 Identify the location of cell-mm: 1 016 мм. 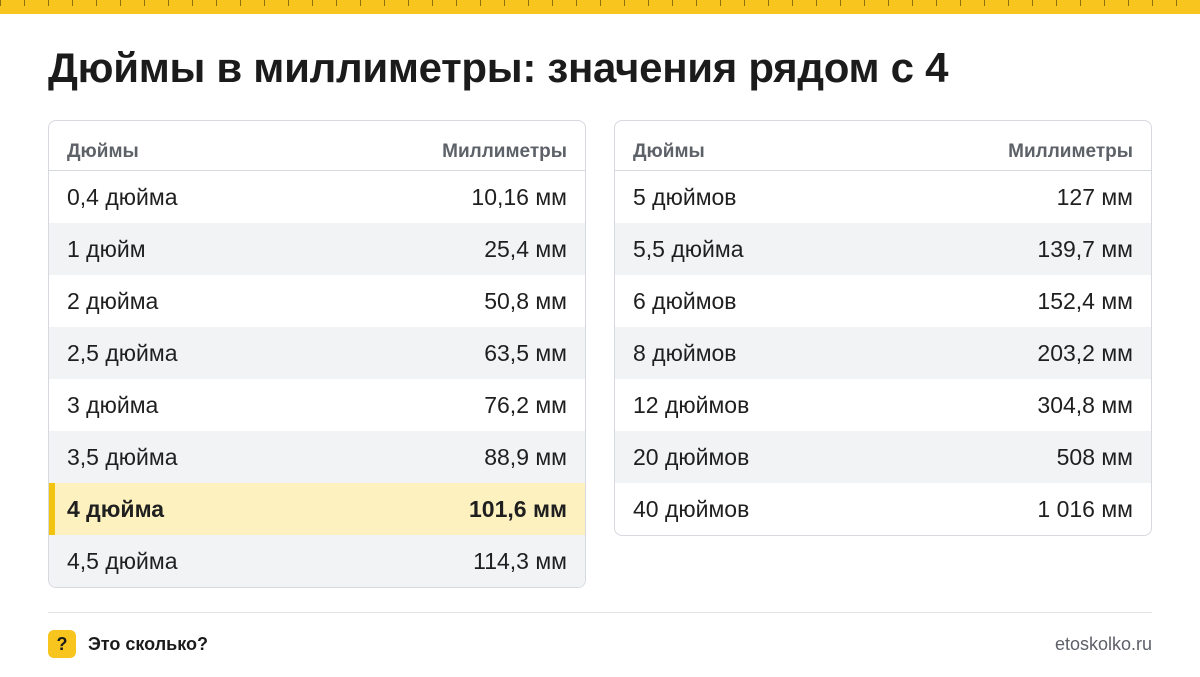
(1085, 508).